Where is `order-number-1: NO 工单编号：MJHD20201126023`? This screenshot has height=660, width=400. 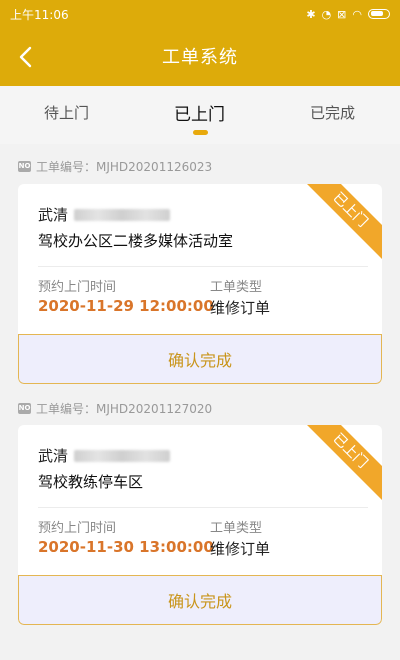
order-number-1: NO 工单编号：MJHD20201126023 is located at coordinates (115, 166).